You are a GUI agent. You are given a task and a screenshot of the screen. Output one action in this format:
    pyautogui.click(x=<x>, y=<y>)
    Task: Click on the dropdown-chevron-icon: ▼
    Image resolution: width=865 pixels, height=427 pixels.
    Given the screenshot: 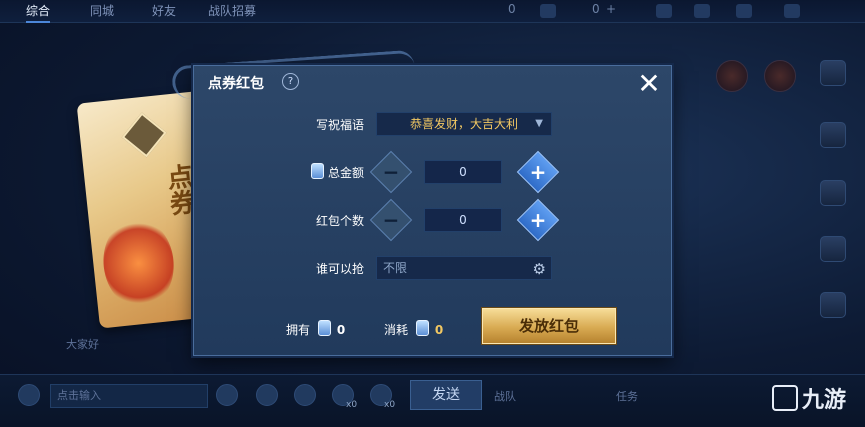 What is the action you would take?
    pyautogui.click(x=539, y=123)
    